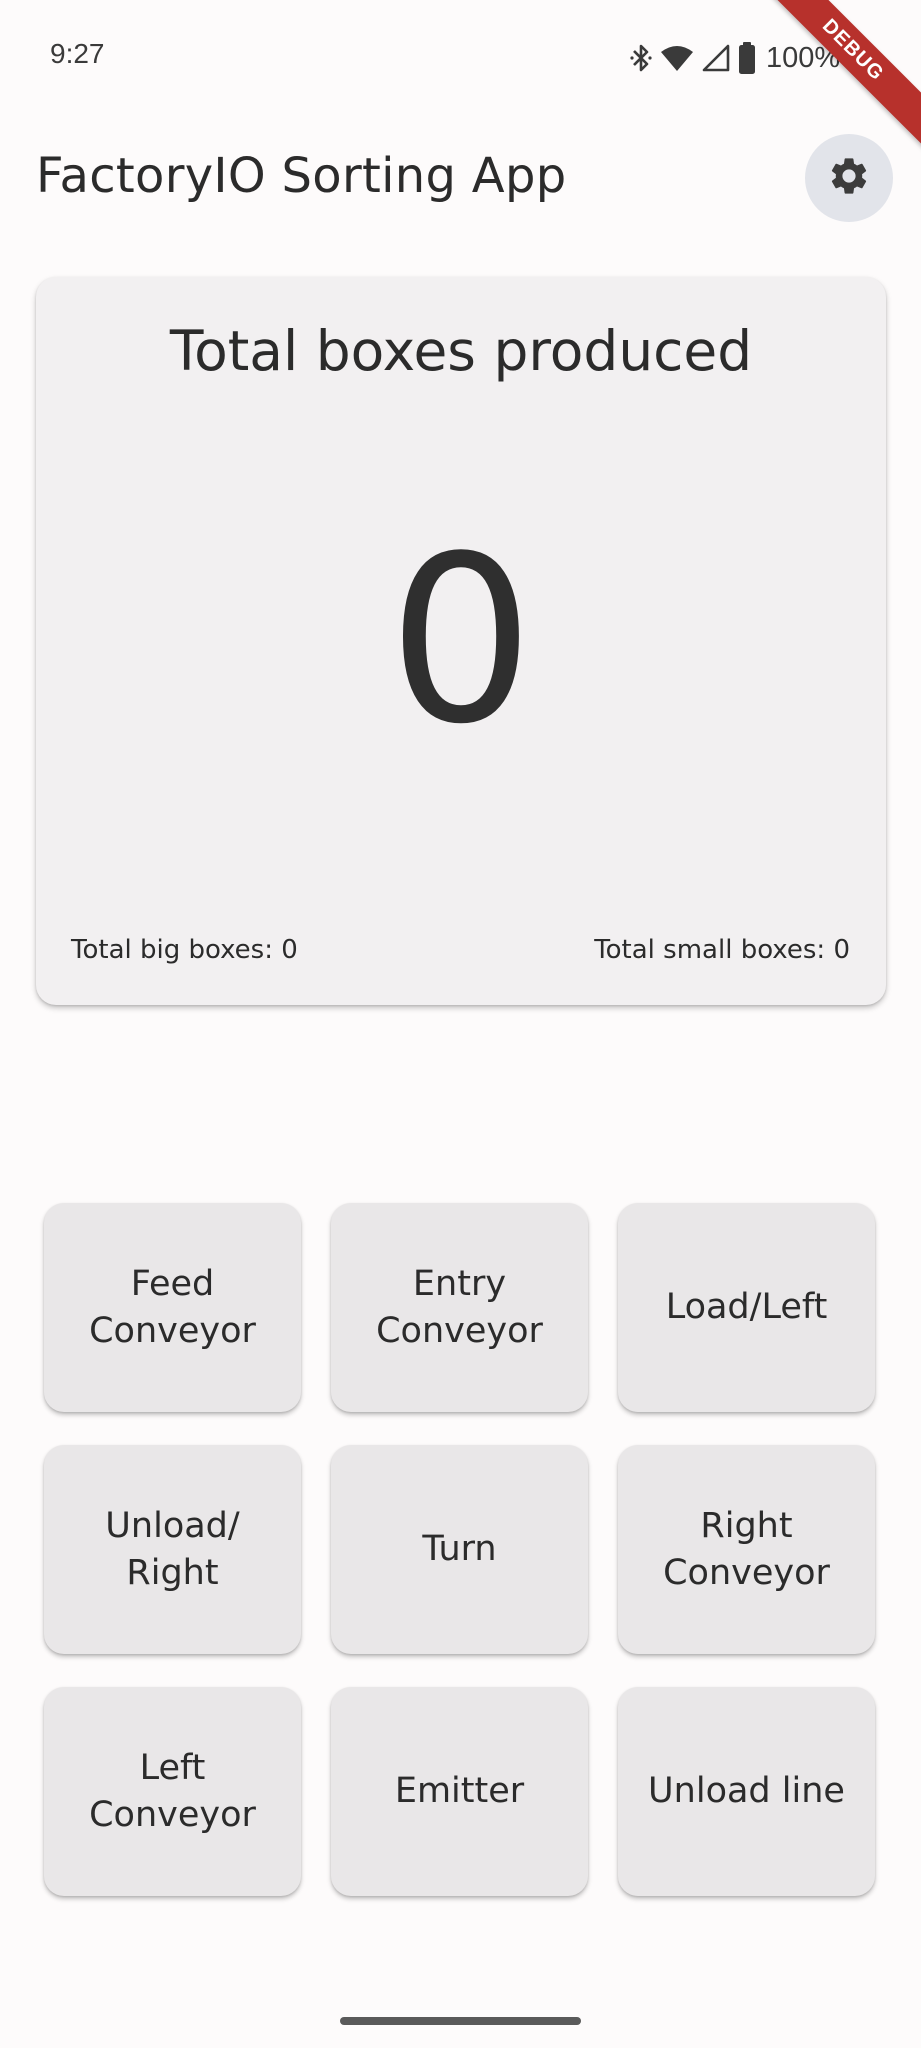 This screenshot has width=921, height=2048. Describe the element at coordinates (459, 1791) in the screenshot. I see `emitter-button: Emitter` at that location.